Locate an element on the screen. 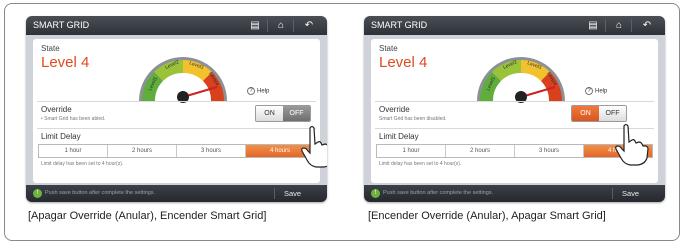 The width and height of the screenshot is (685, 247). override-note: Smart Grid has been disabled. is located at coordinates (413, 119).